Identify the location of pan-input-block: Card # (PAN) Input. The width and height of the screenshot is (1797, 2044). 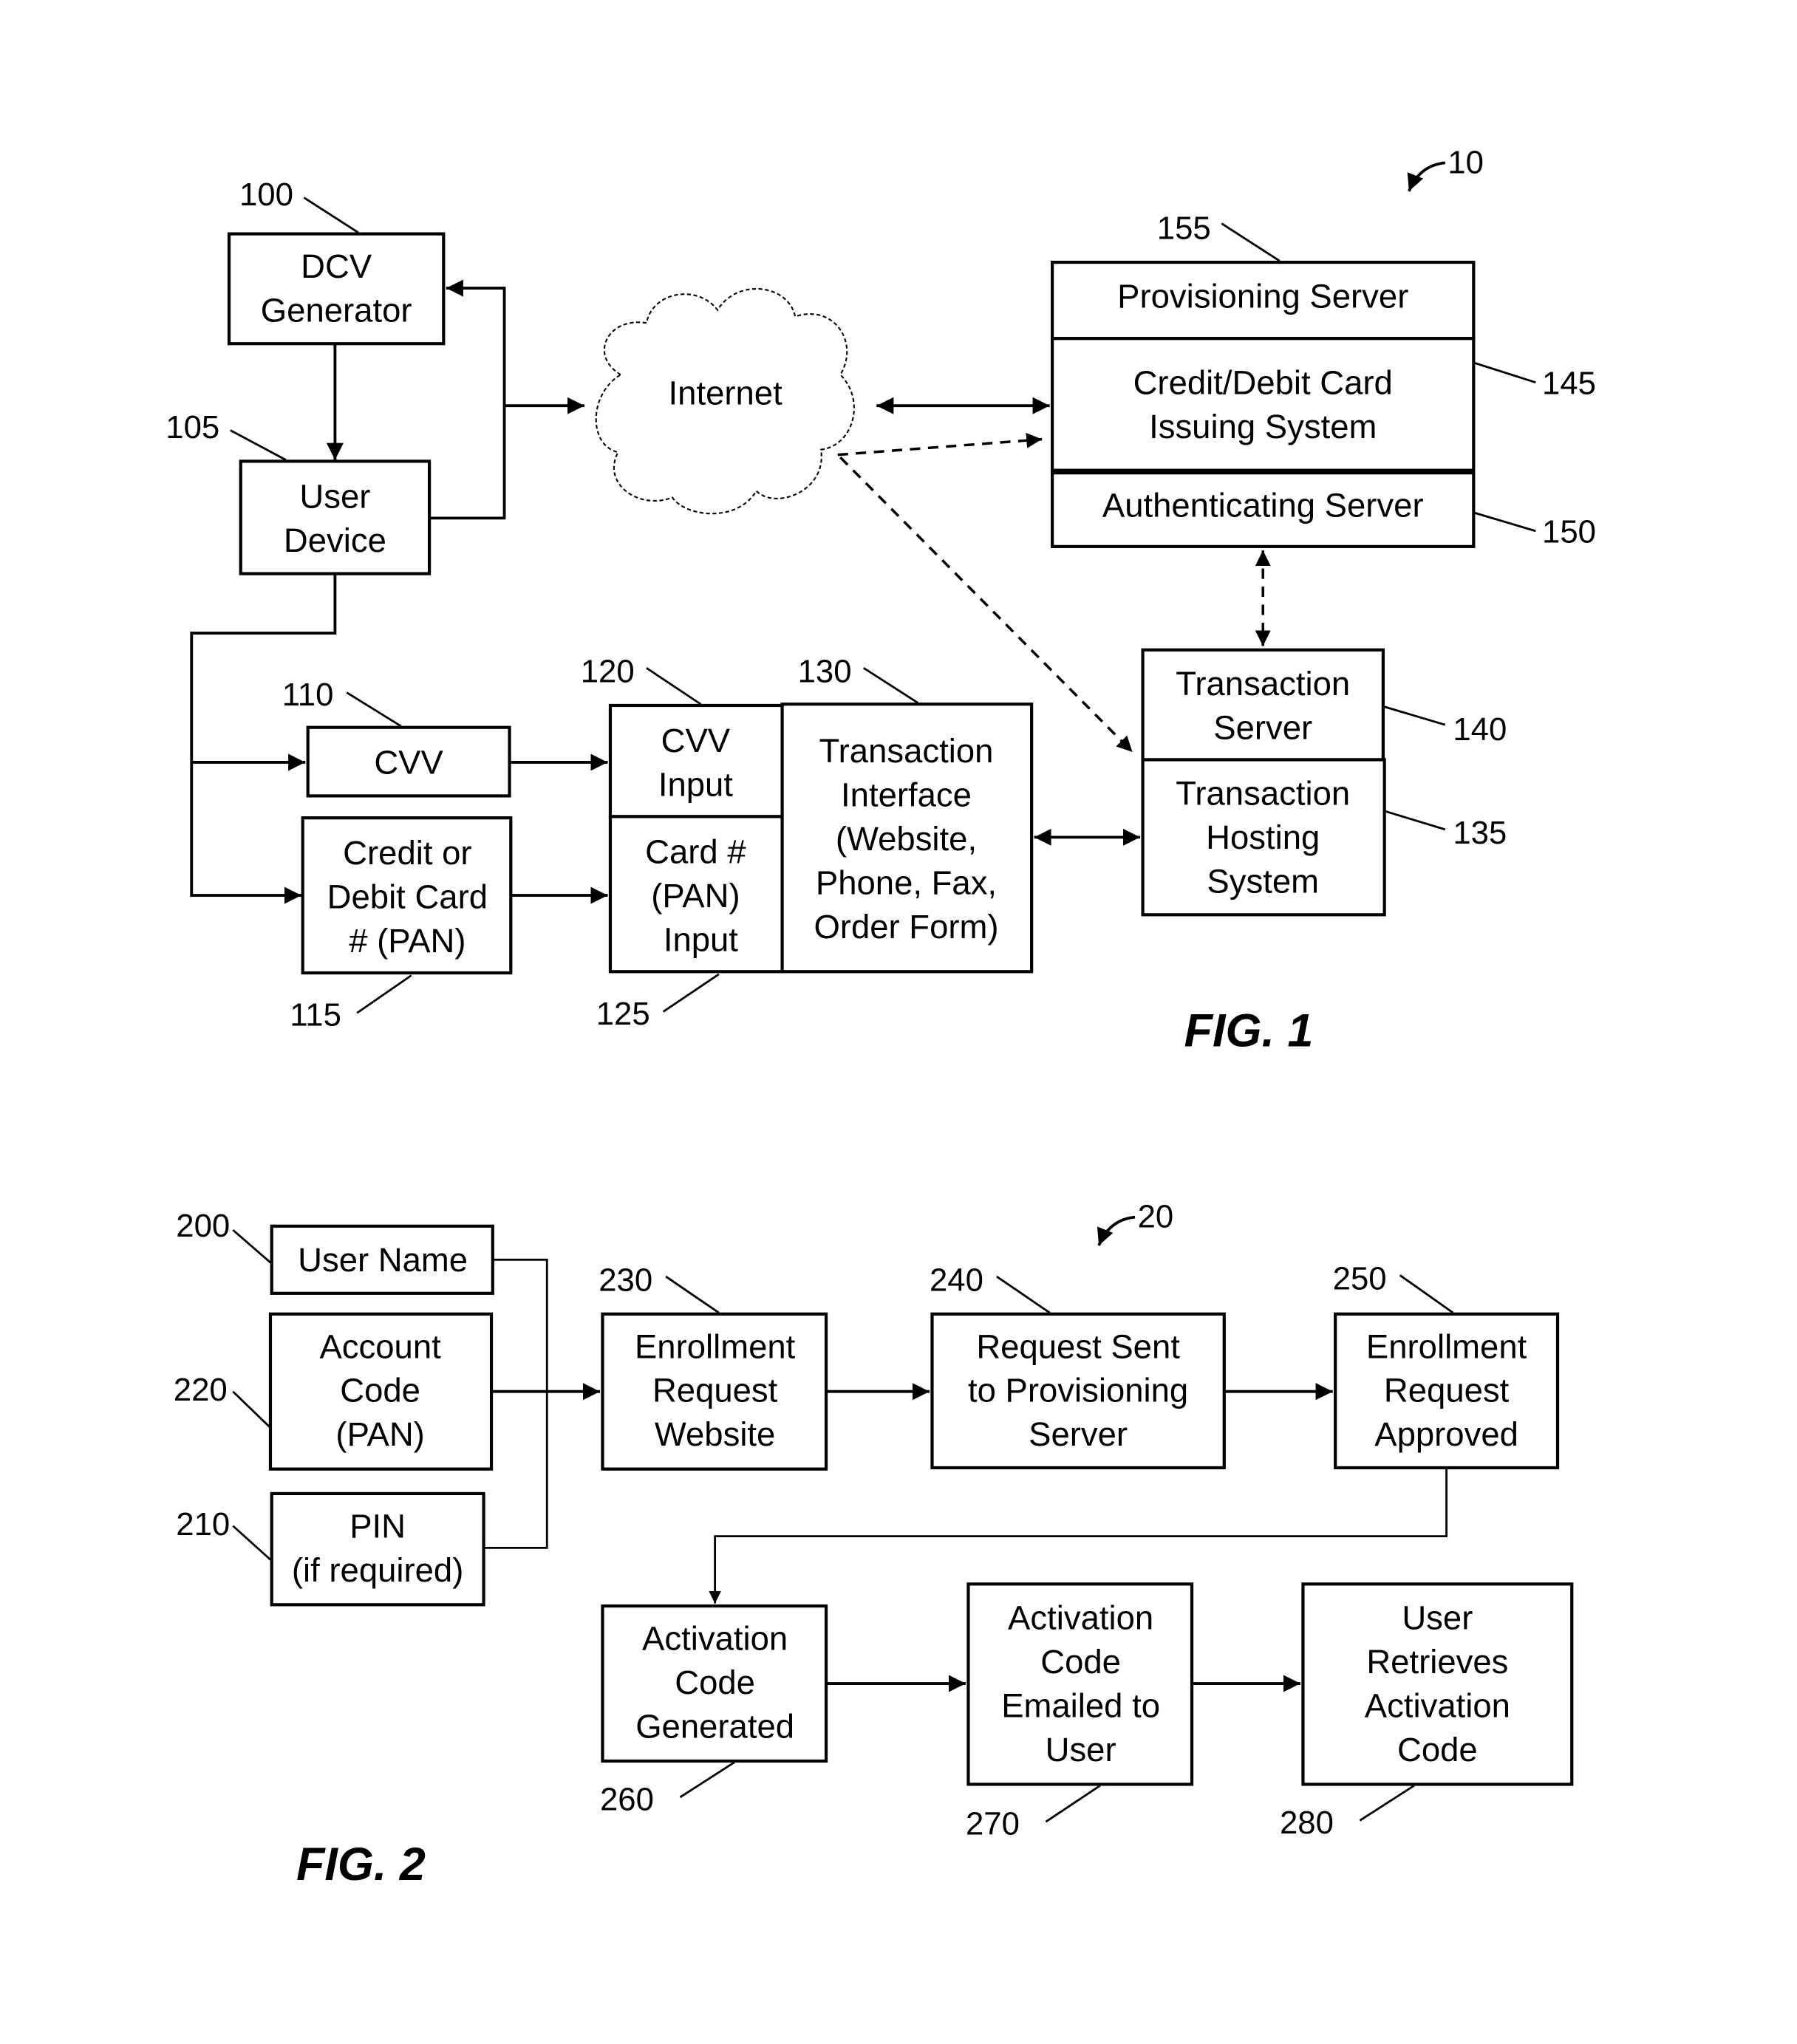
(696, 894).